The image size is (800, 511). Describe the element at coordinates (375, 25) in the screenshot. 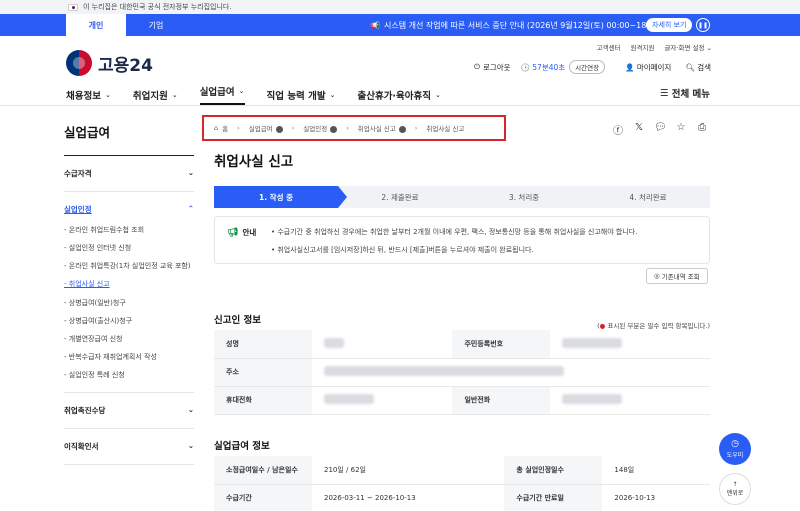

I see `megaphone-icon: 📢` at that location.